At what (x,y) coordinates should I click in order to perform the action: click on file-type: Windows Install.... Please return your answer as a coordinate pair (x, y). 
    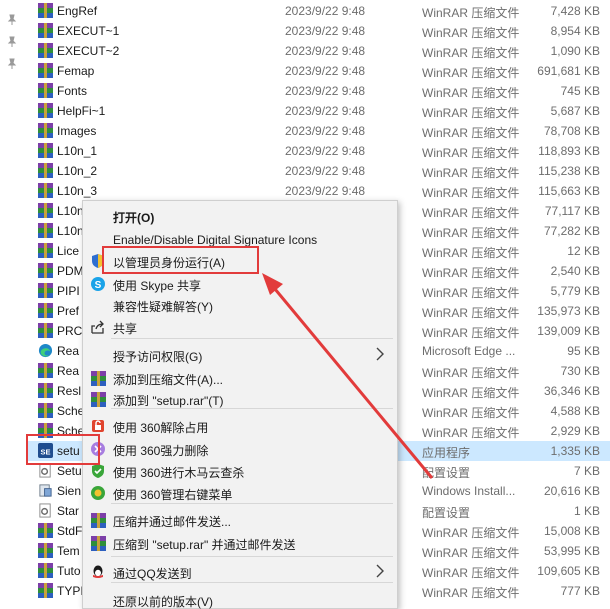
    Looking at the image, I should click on (469, 491).